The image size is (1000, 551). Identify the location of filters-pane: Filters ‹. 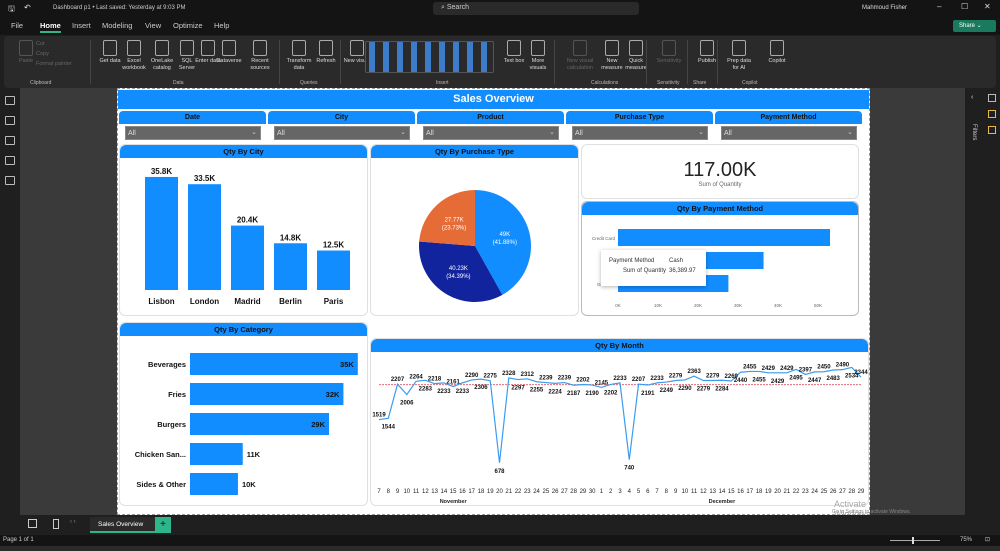
(982, 301).